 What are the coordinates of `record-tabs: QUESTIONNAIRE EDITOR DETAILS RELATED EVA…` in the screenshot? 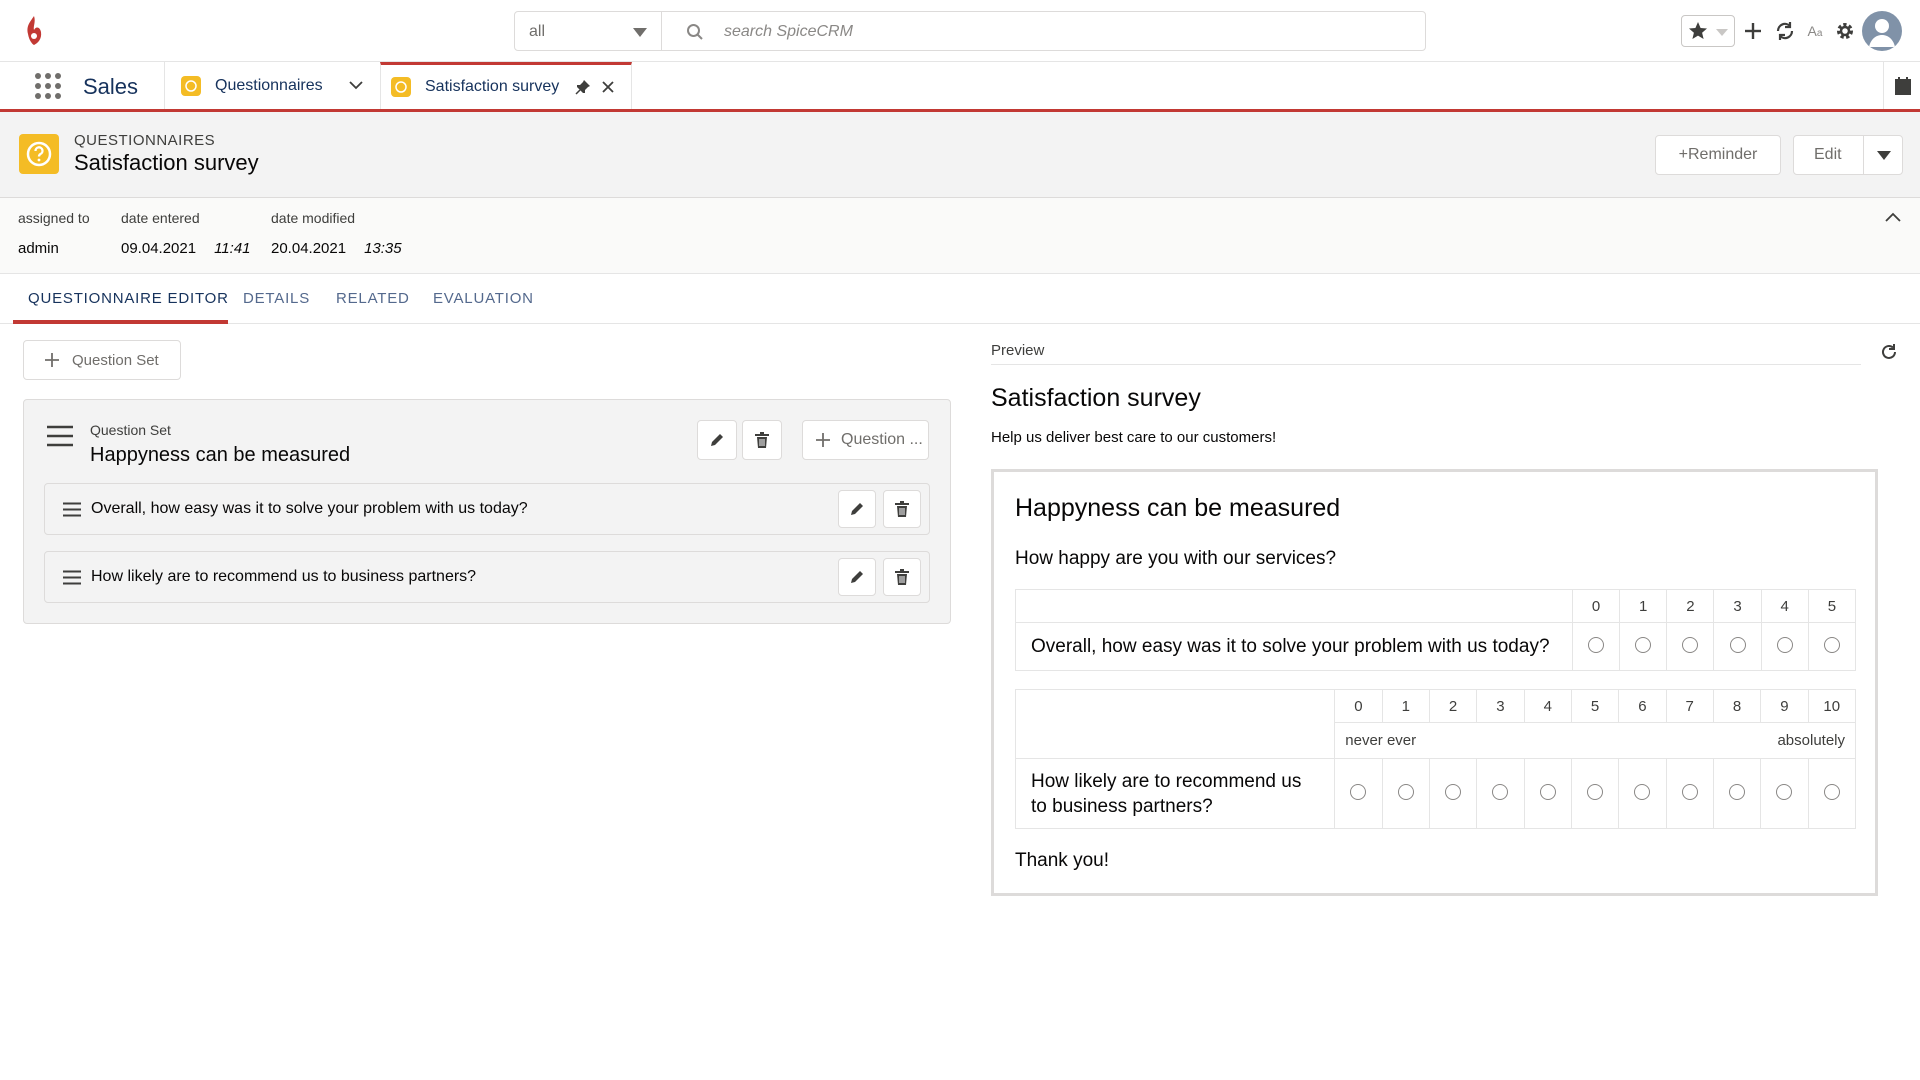 It's located at (960, 299).